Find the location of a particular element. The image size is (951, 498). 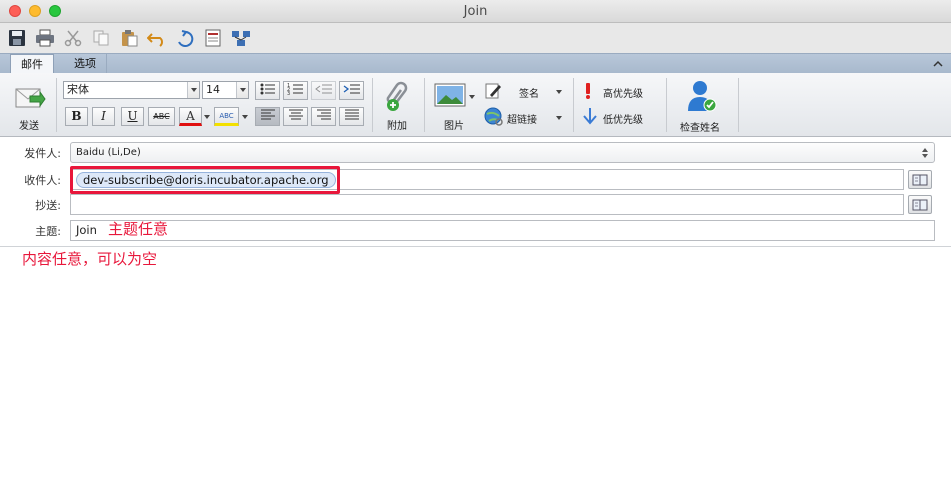

cc-row: 抄送: is located at coordinates (475, 205).